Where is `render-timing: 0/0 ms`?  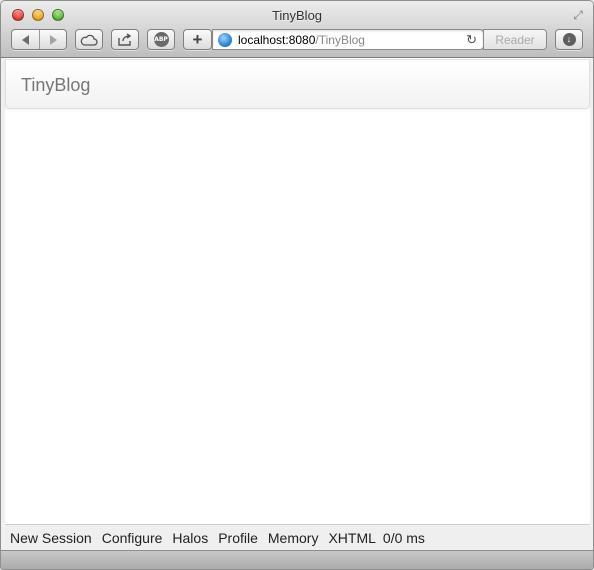 render-timing: 0/0 ms is located at coordinates (403, 537).